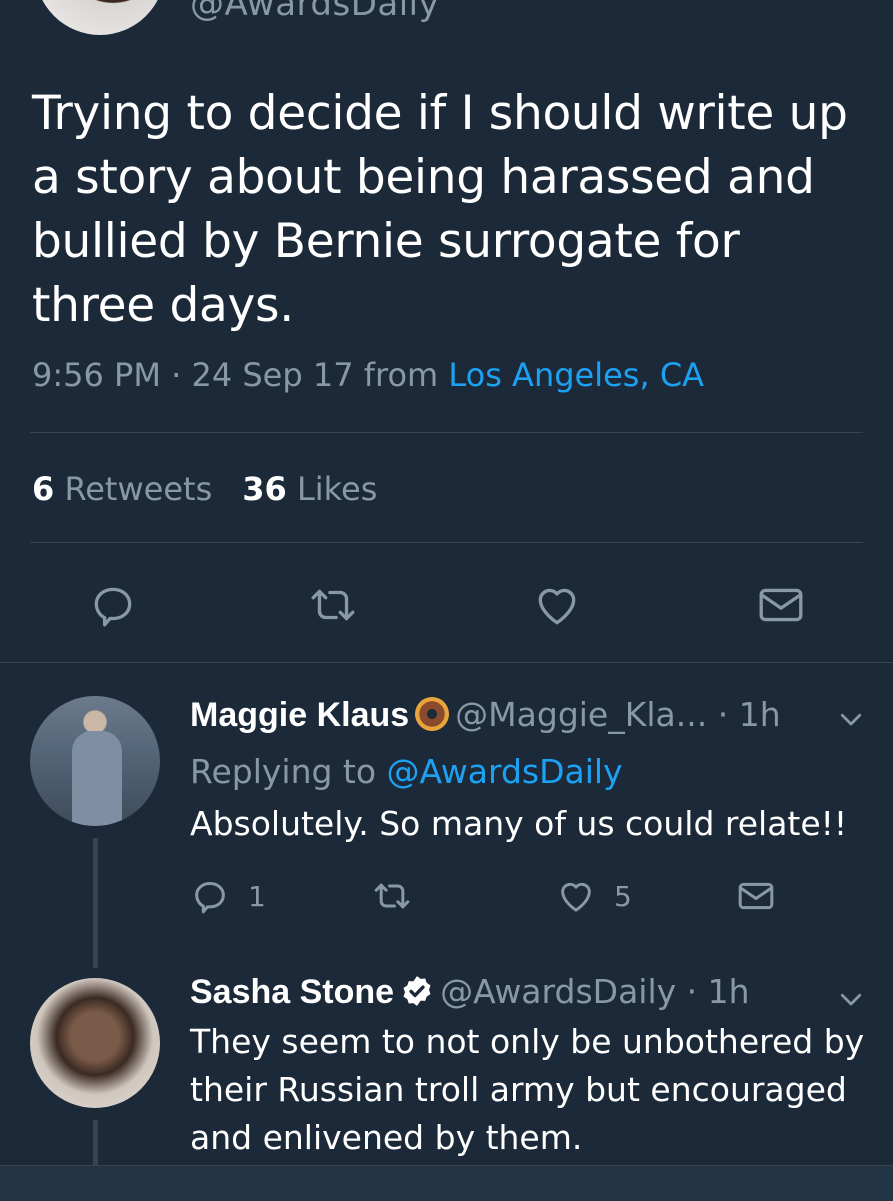 The height and width of the screenshot is (1201, 893). What do you see at coordinates (100, 17) in the screenshot?
I see `author-avatar` at bounding box center [100, 17].